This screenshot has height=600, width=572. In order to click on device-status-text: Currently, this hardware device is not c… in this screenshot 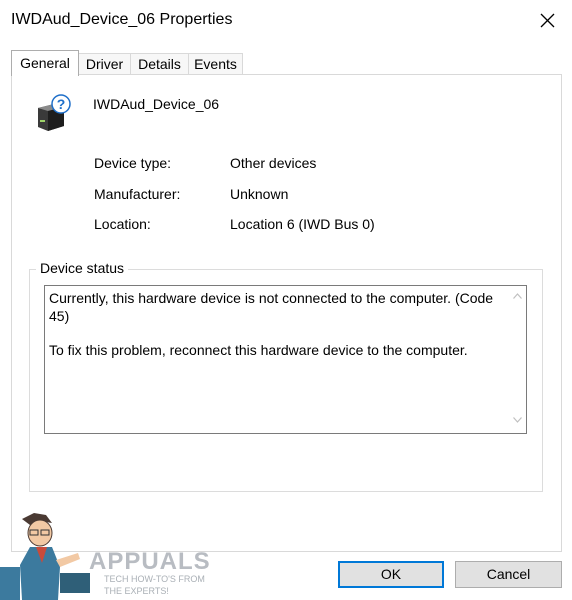, I will do `click(277, 332)`.